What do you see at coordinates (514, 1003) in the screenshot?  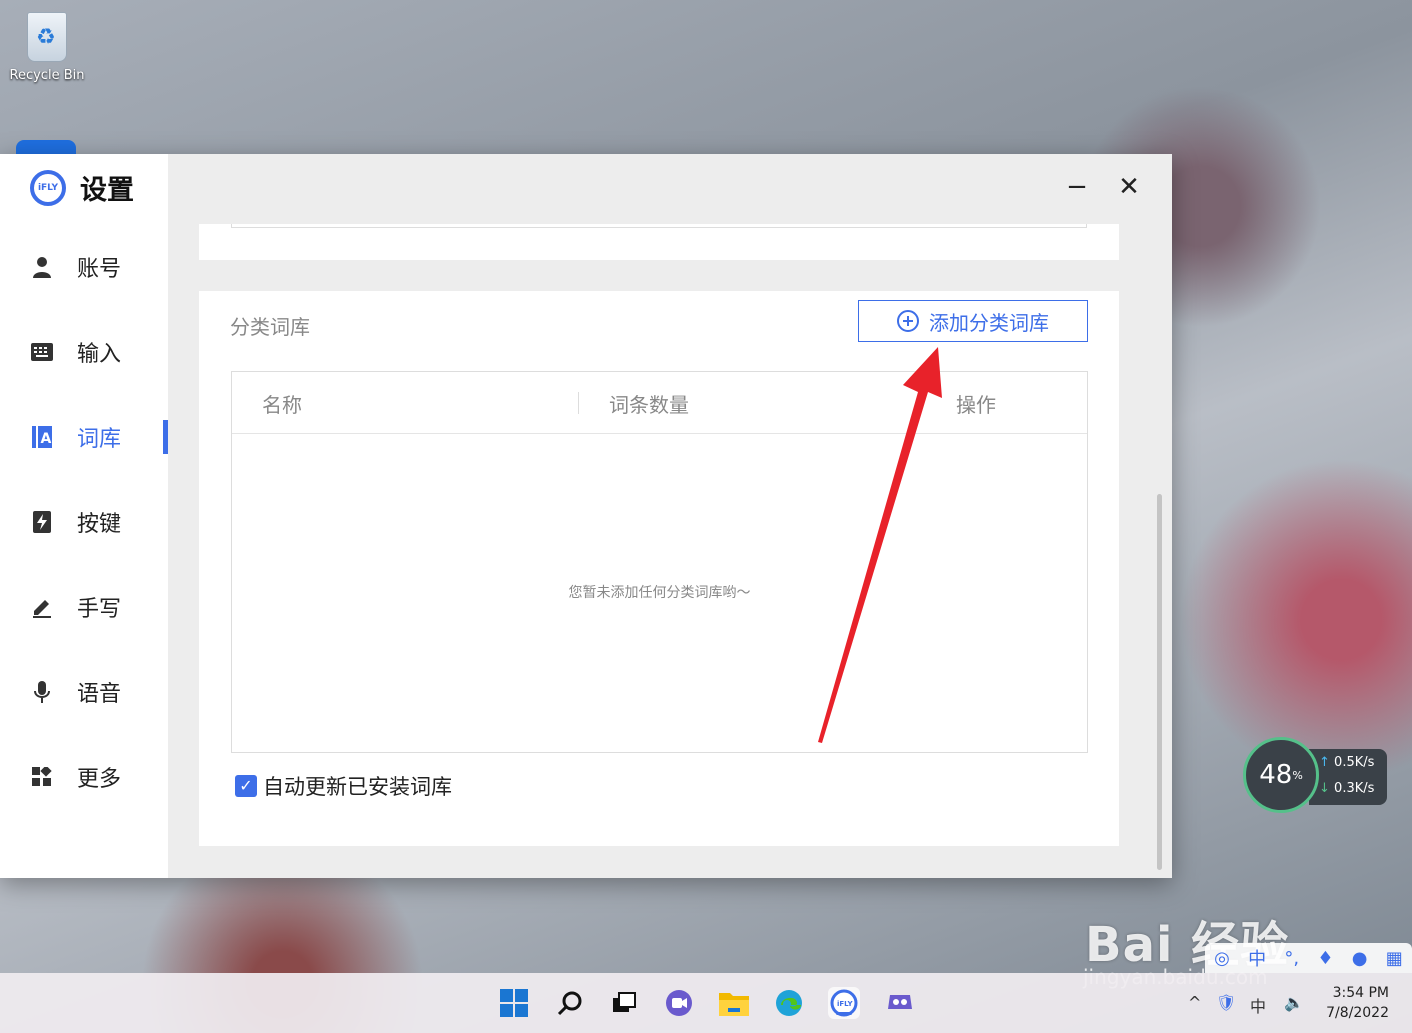 I see `start-icon` at bounding box center [514, 1003].